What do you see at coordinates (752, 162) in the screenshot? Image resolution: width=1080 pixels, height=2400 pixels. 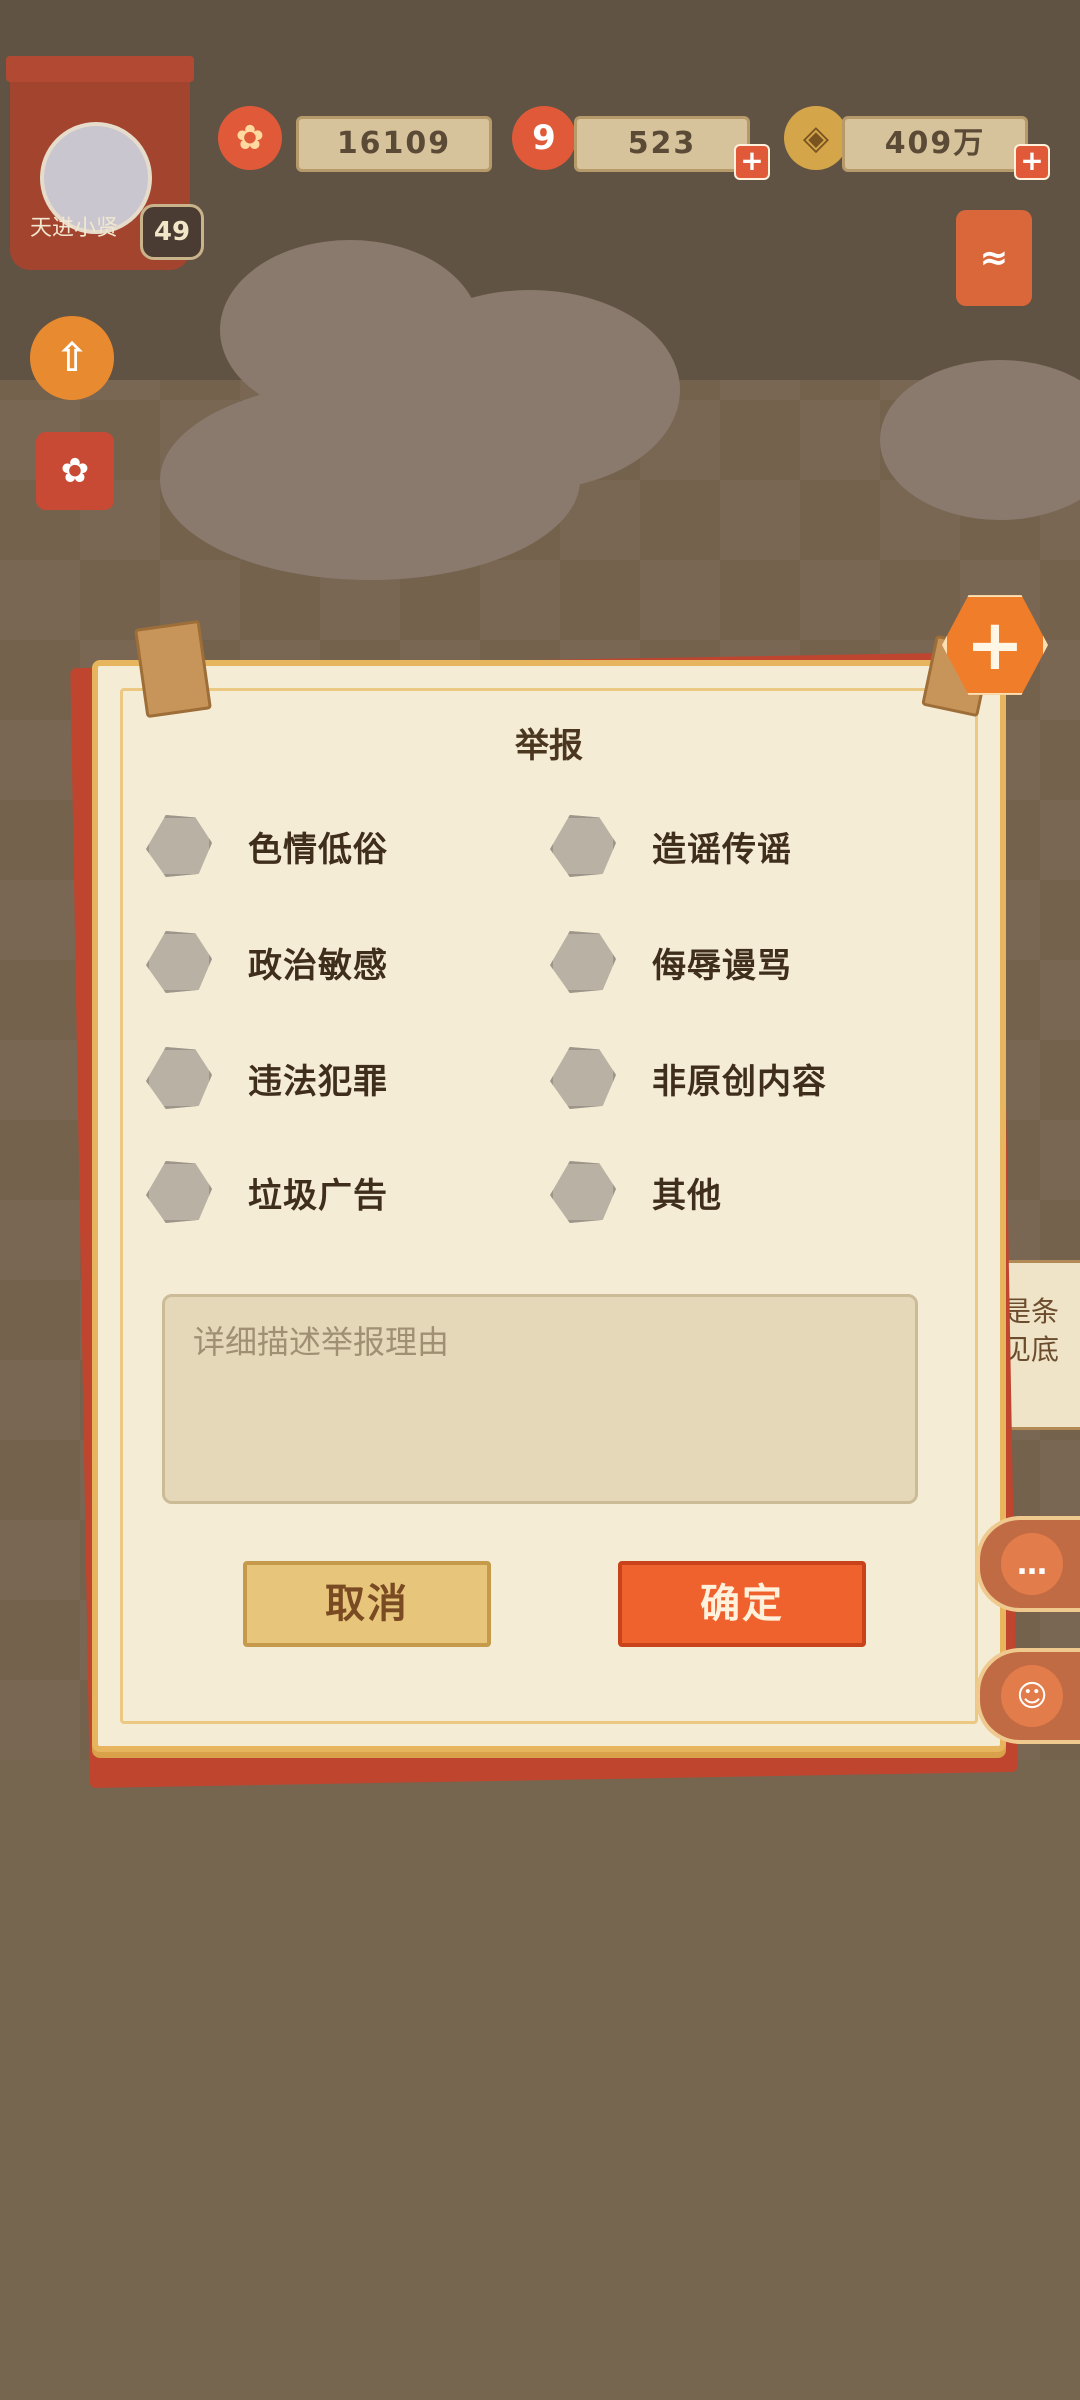 I see `add-gems-button: +` at bounding box center [752, 162].